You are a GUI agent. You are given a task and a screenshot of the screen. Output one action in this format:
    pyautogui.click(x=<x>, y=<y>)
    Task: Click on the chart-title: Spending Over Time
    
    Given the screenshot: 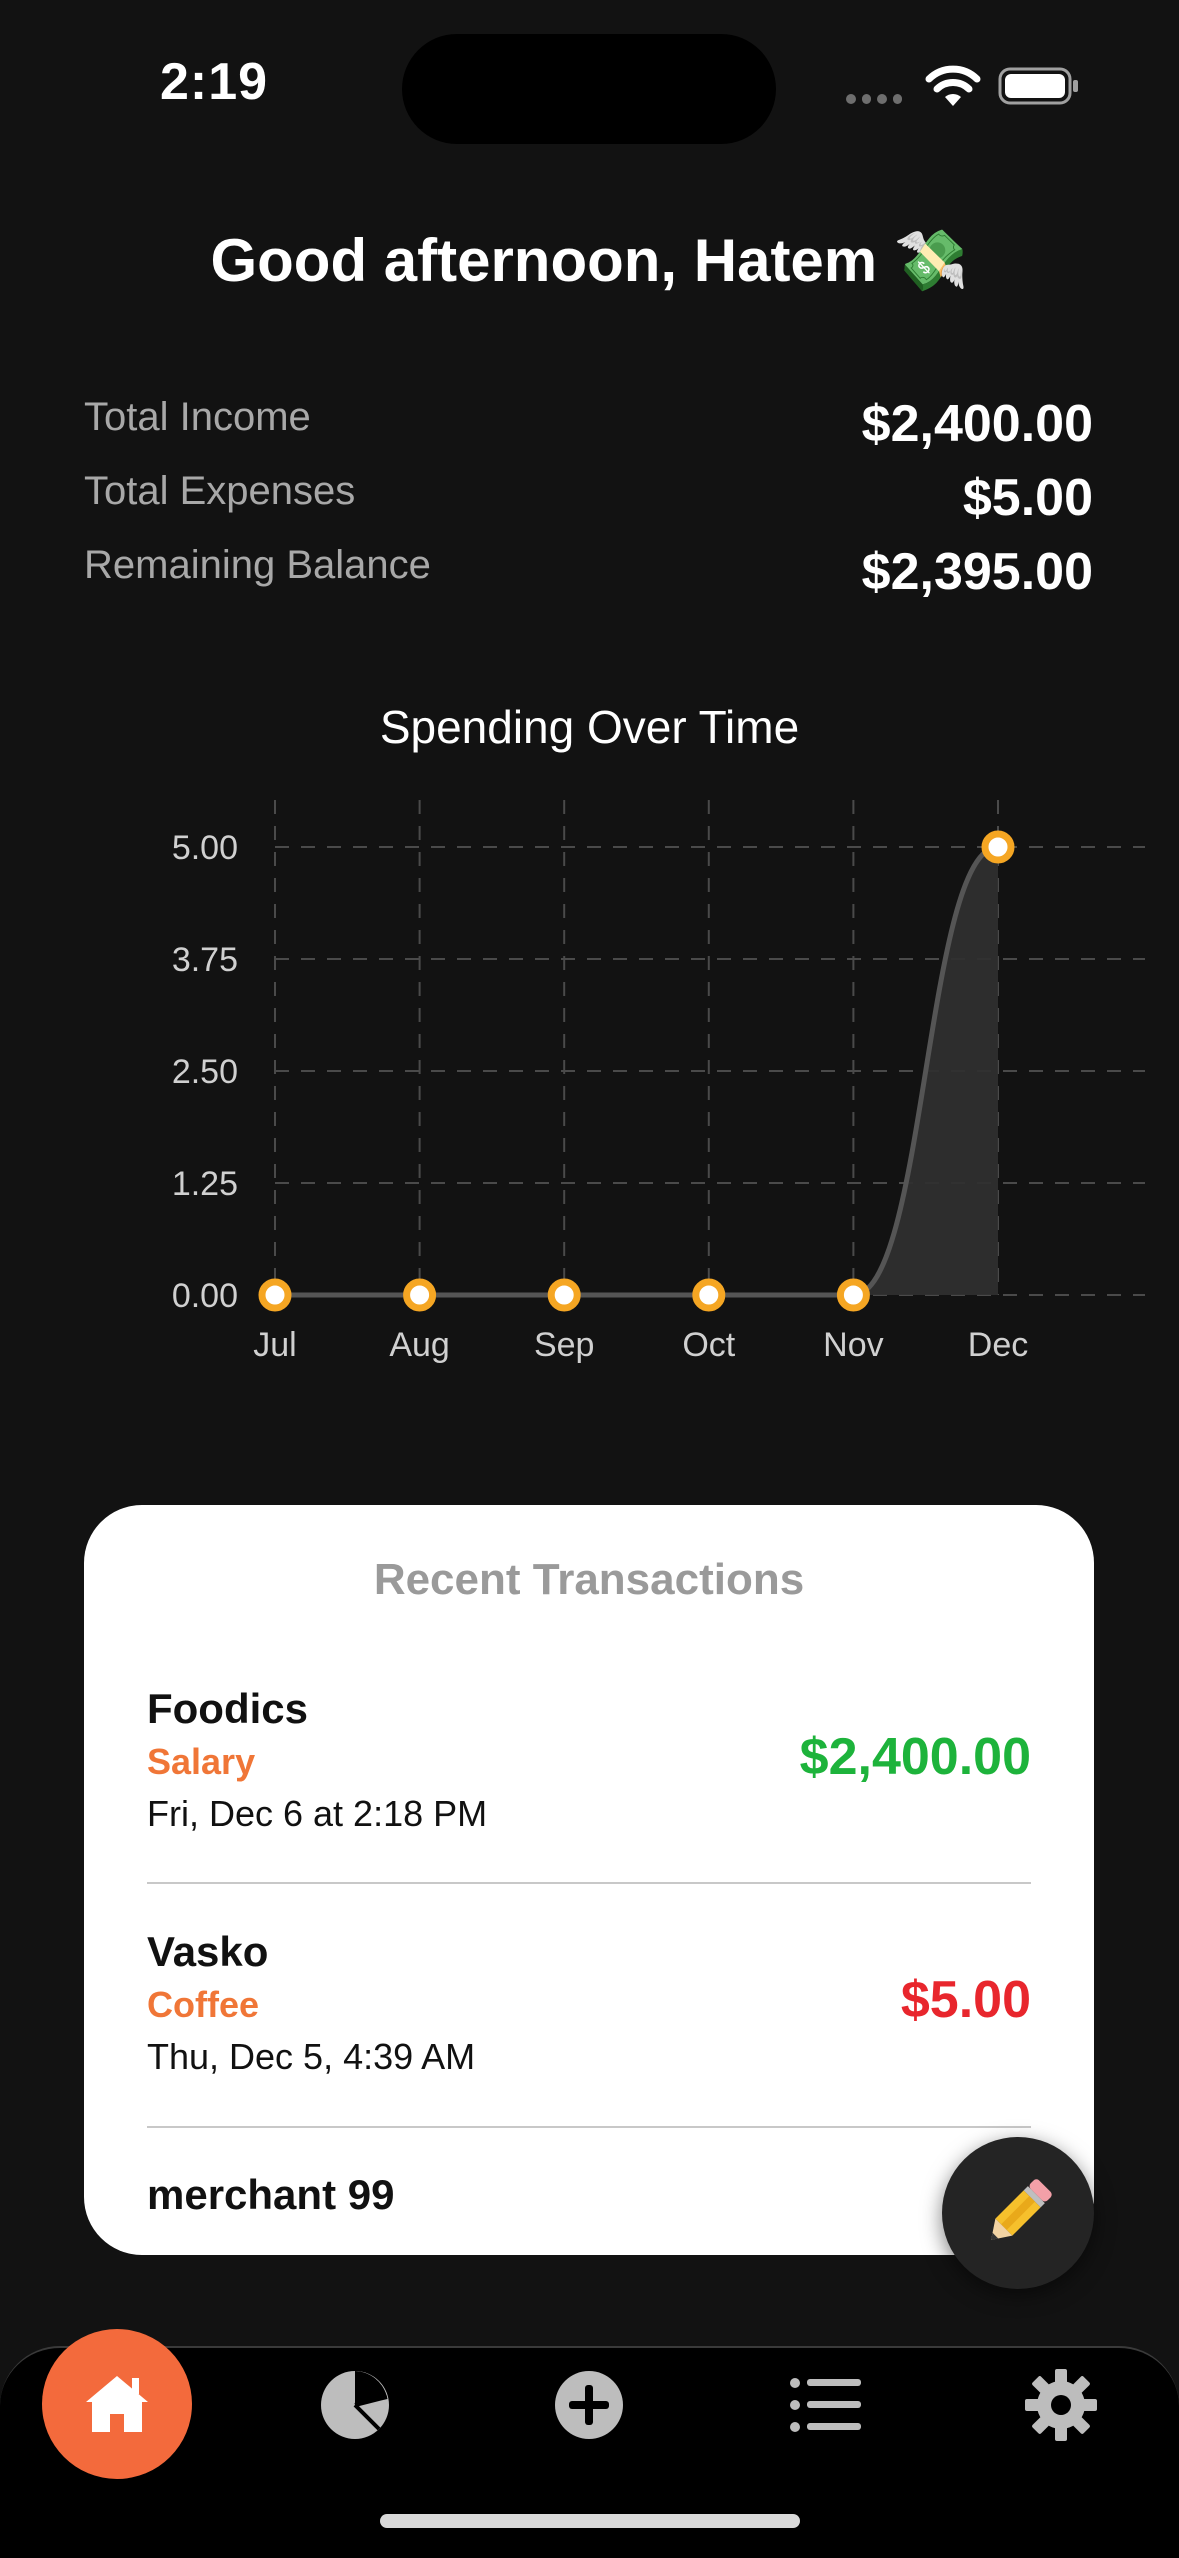 What is the action you would take?
    pyautogui.click(x=589, y=727)
    